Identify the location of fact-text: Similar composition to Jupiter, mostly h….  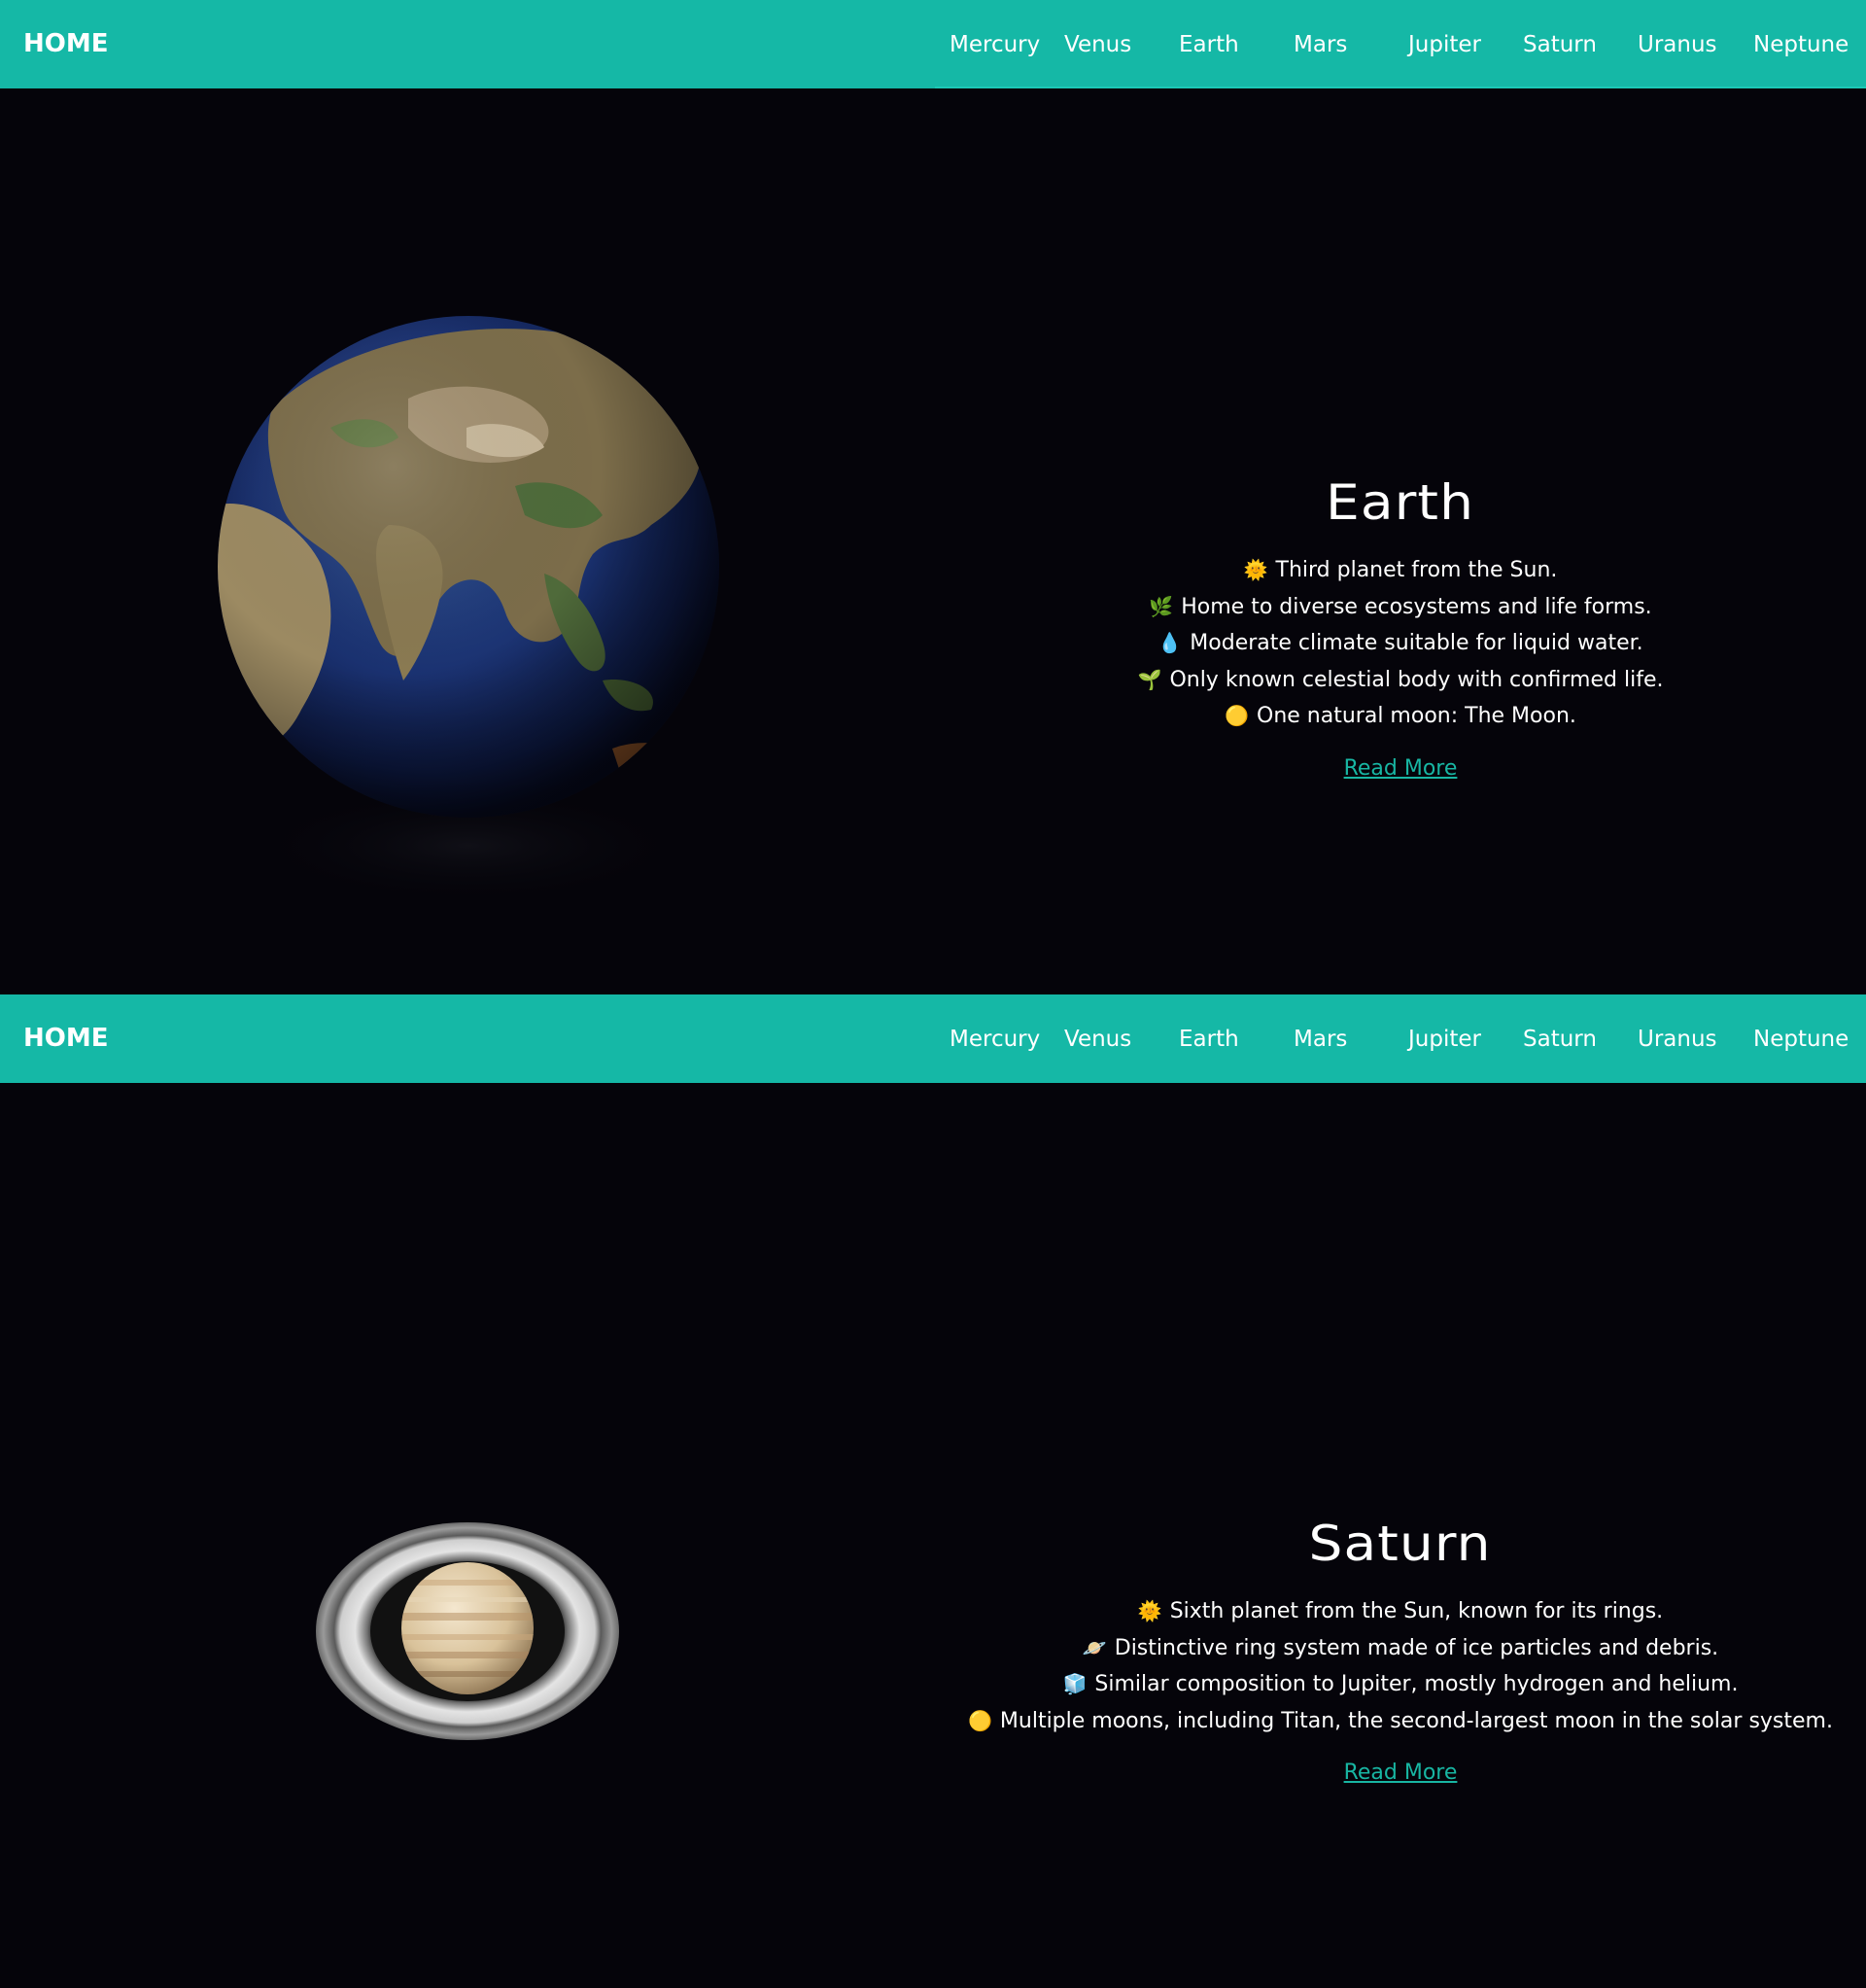
(1416, 1684).